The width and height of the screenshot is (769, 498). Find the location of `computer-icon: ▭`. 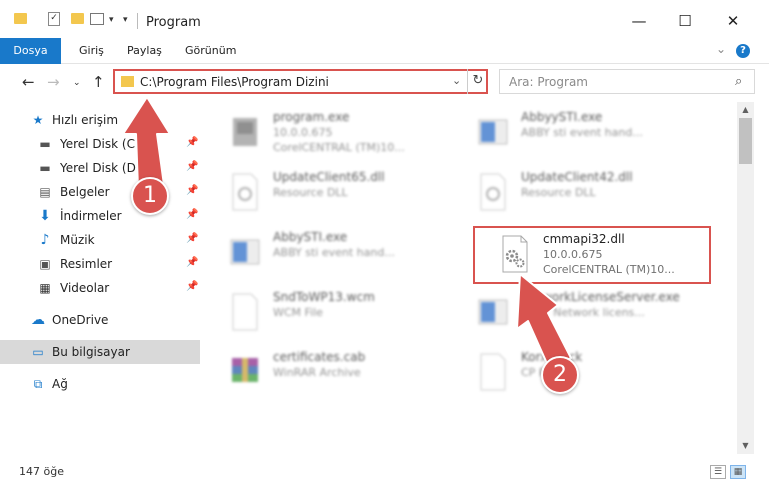

computer-icon: ▭ is located at coordinates (38, 352).